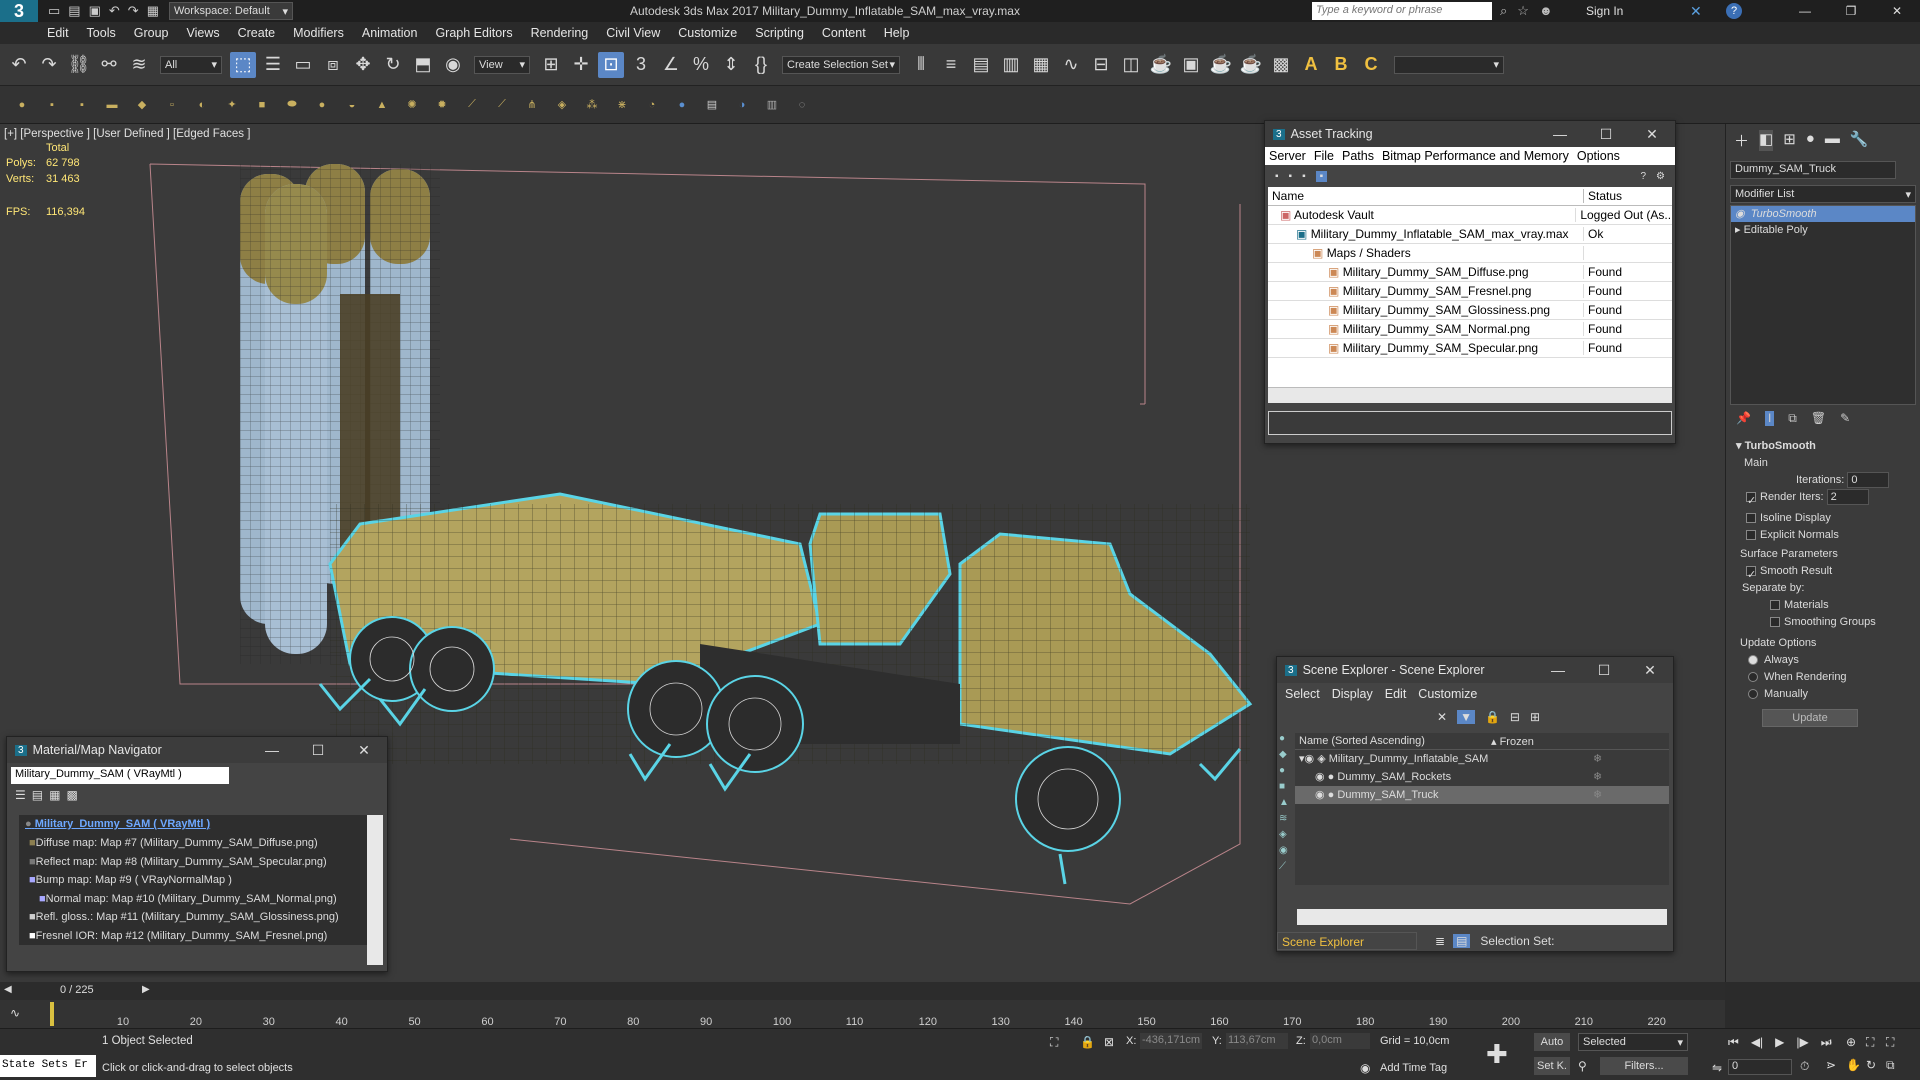 This screenshot has height=1080, width=1920. I want to click on minimize-icon: —, so click(1558, 670).